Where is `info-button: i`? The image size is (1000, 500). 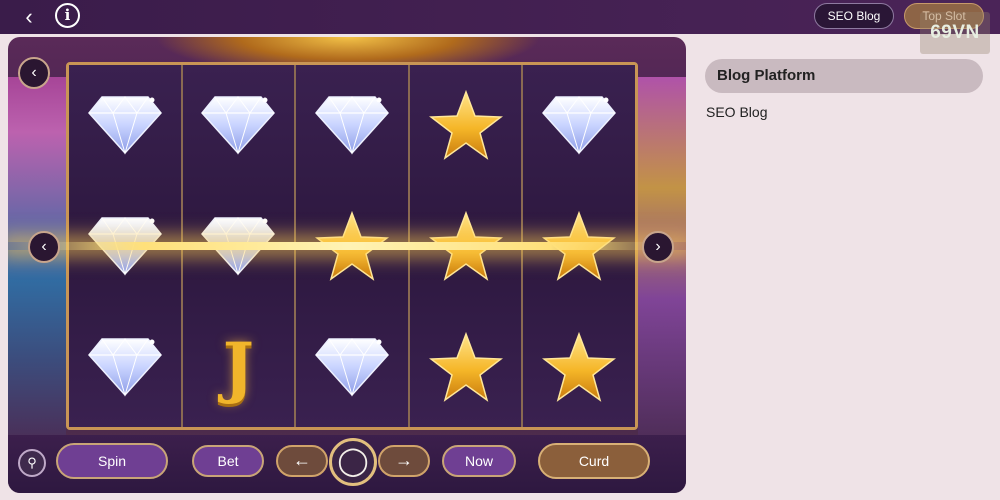
info-button: i is located at coordinates (67, 15).